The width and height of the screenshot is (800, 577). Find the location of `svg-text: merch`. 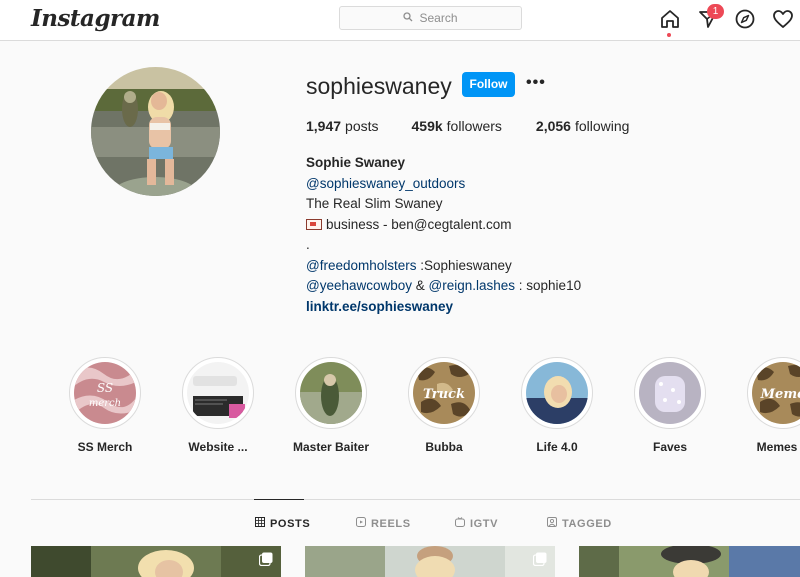

svg-text: merch is located at coordinates (105, 403).